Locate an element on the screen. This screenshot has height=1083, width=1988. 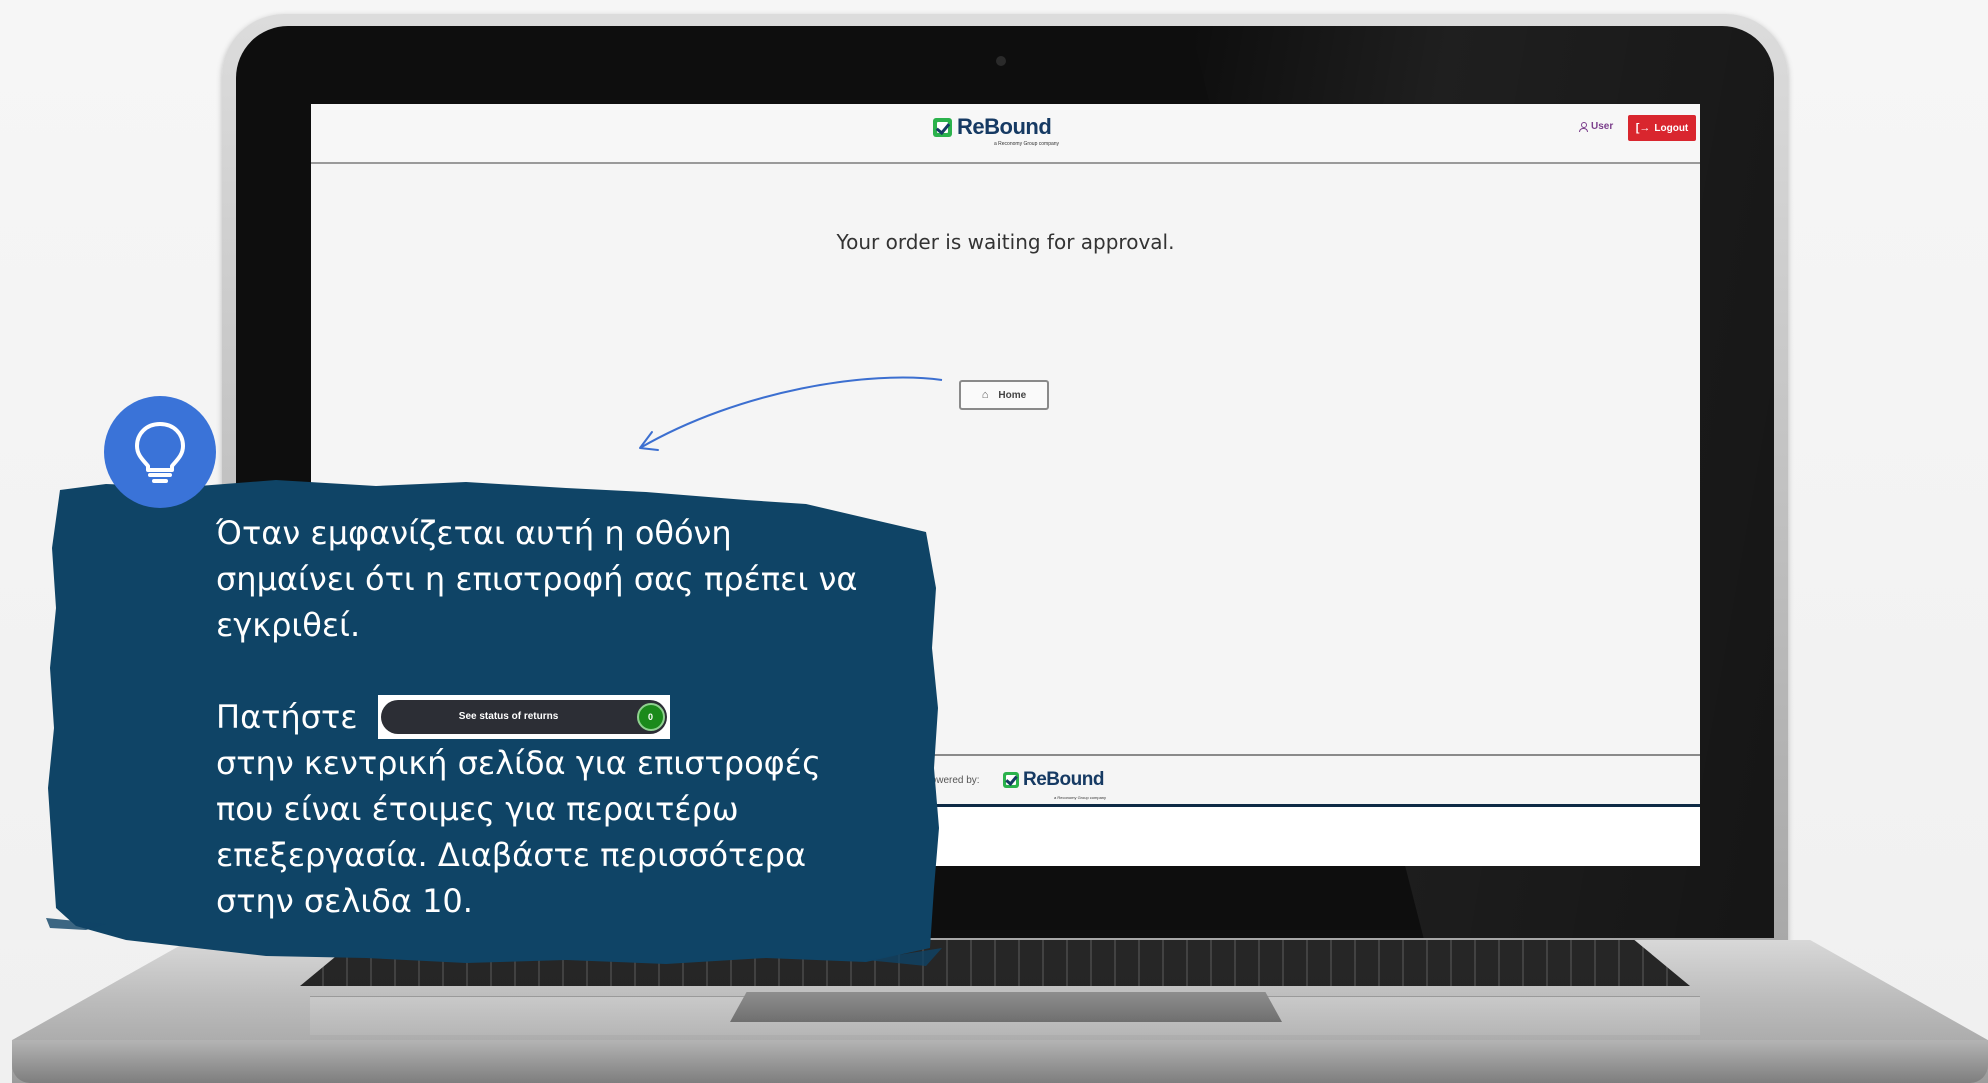
press-row: Πατήστε See status of returns 0 is located at coordinates (566, 717).